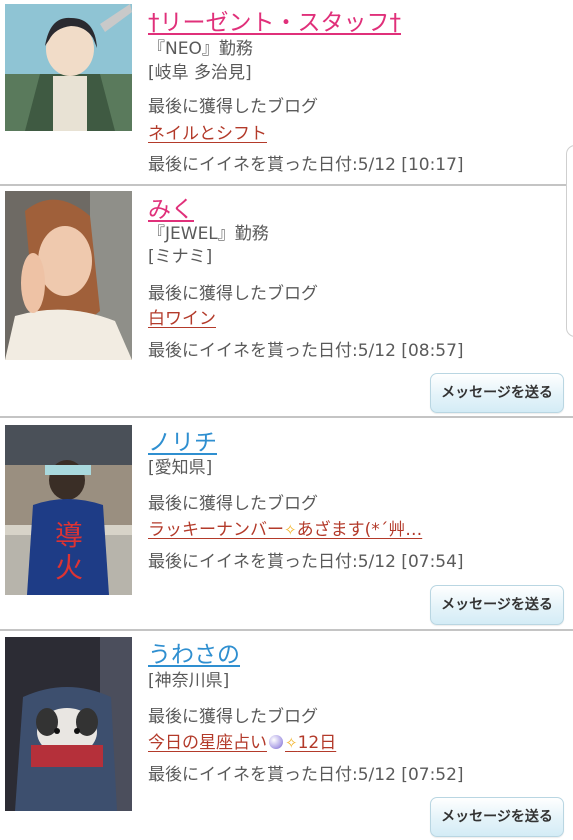  I want to click on like-date: 最後にイイネを貰った日付:5/12 [10:17], so click(306, 165).